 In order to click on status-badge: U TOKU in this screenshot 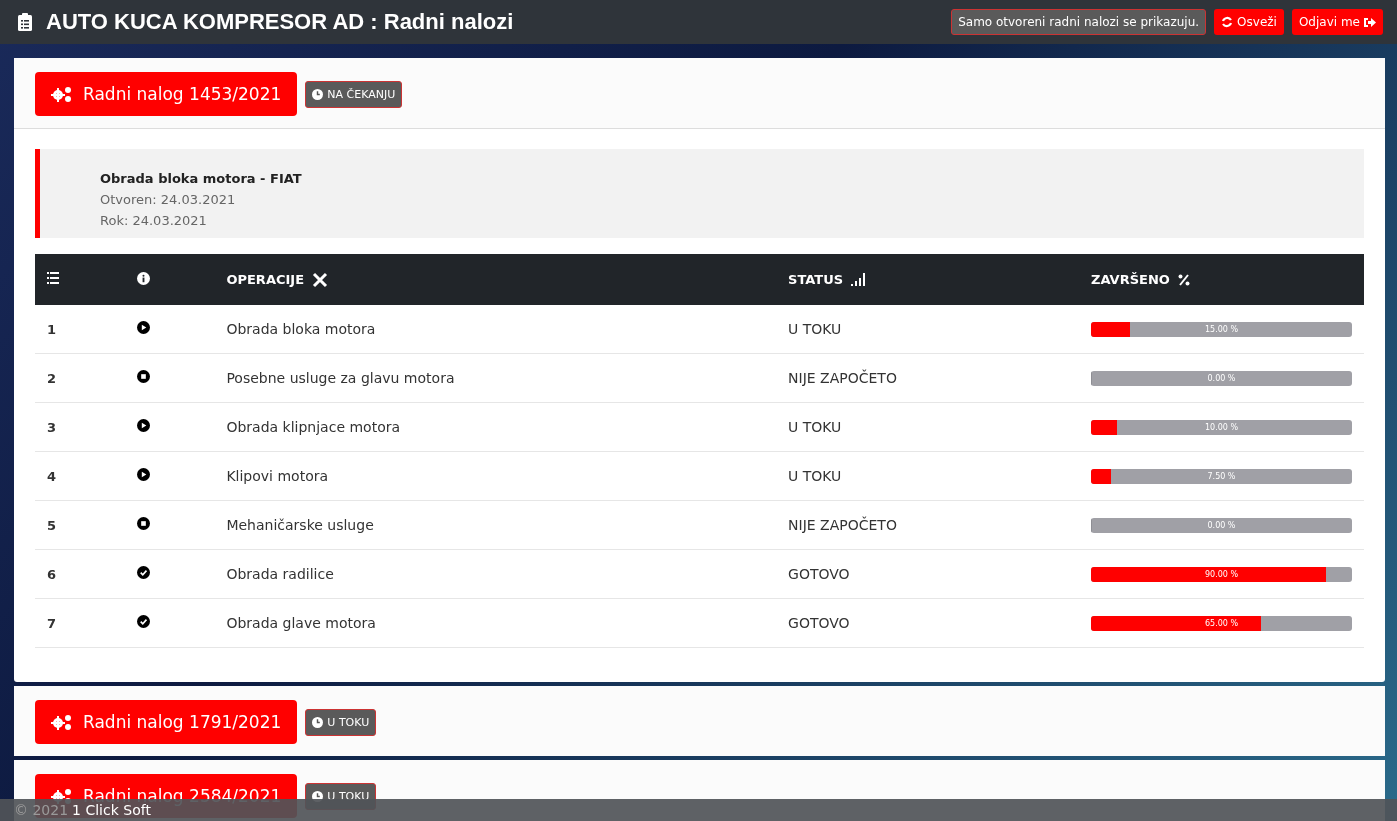, I will do `click(341, 722)`.